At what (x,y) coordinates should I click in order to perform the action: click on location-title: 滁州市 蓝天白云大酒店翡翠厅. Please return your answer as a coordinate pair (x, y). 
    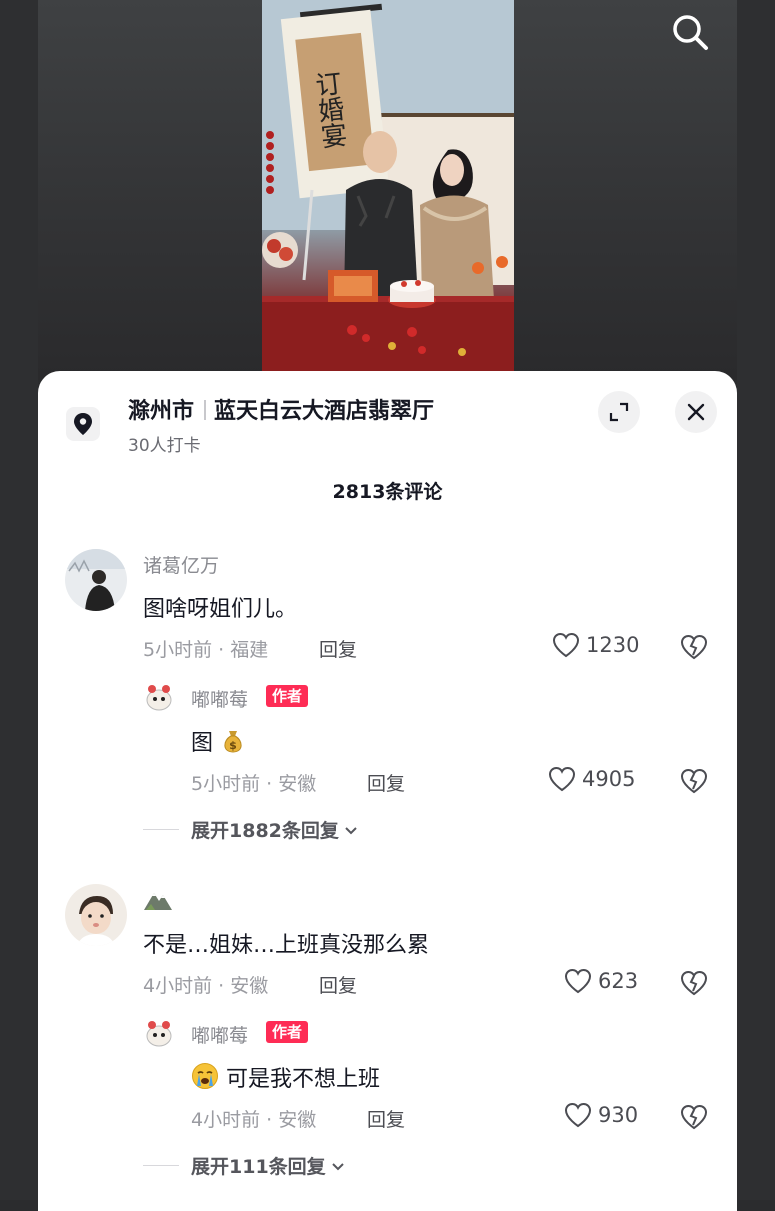
    Looking at the image, I should click on (281, 409).